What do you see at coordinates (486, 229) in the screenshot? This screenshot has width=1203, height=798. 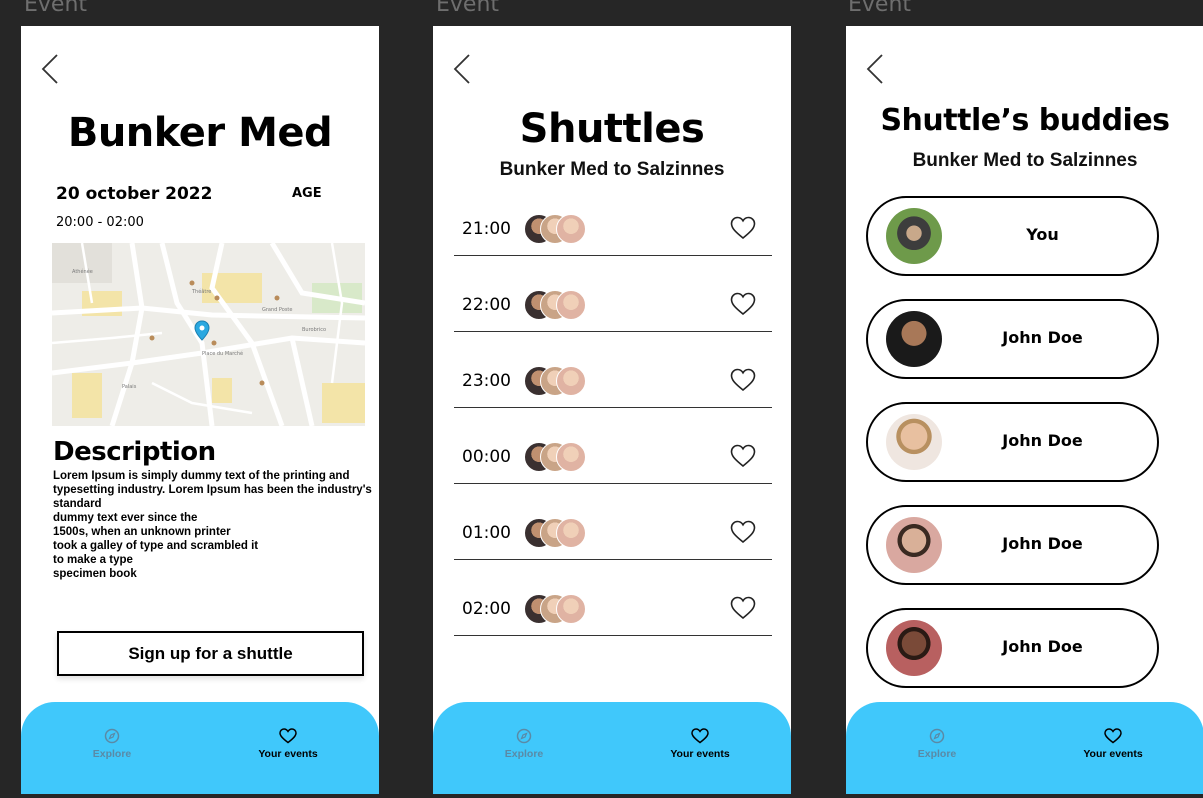 I see `shuttle-time: 21:00` at bounding box center [486, 229].